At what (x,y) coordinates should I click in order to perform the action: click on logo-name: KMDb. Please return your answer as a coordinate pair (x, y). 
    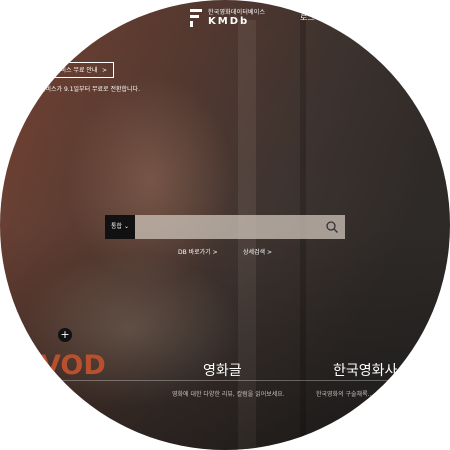
    Looking at the image, I should click on (229, 21).